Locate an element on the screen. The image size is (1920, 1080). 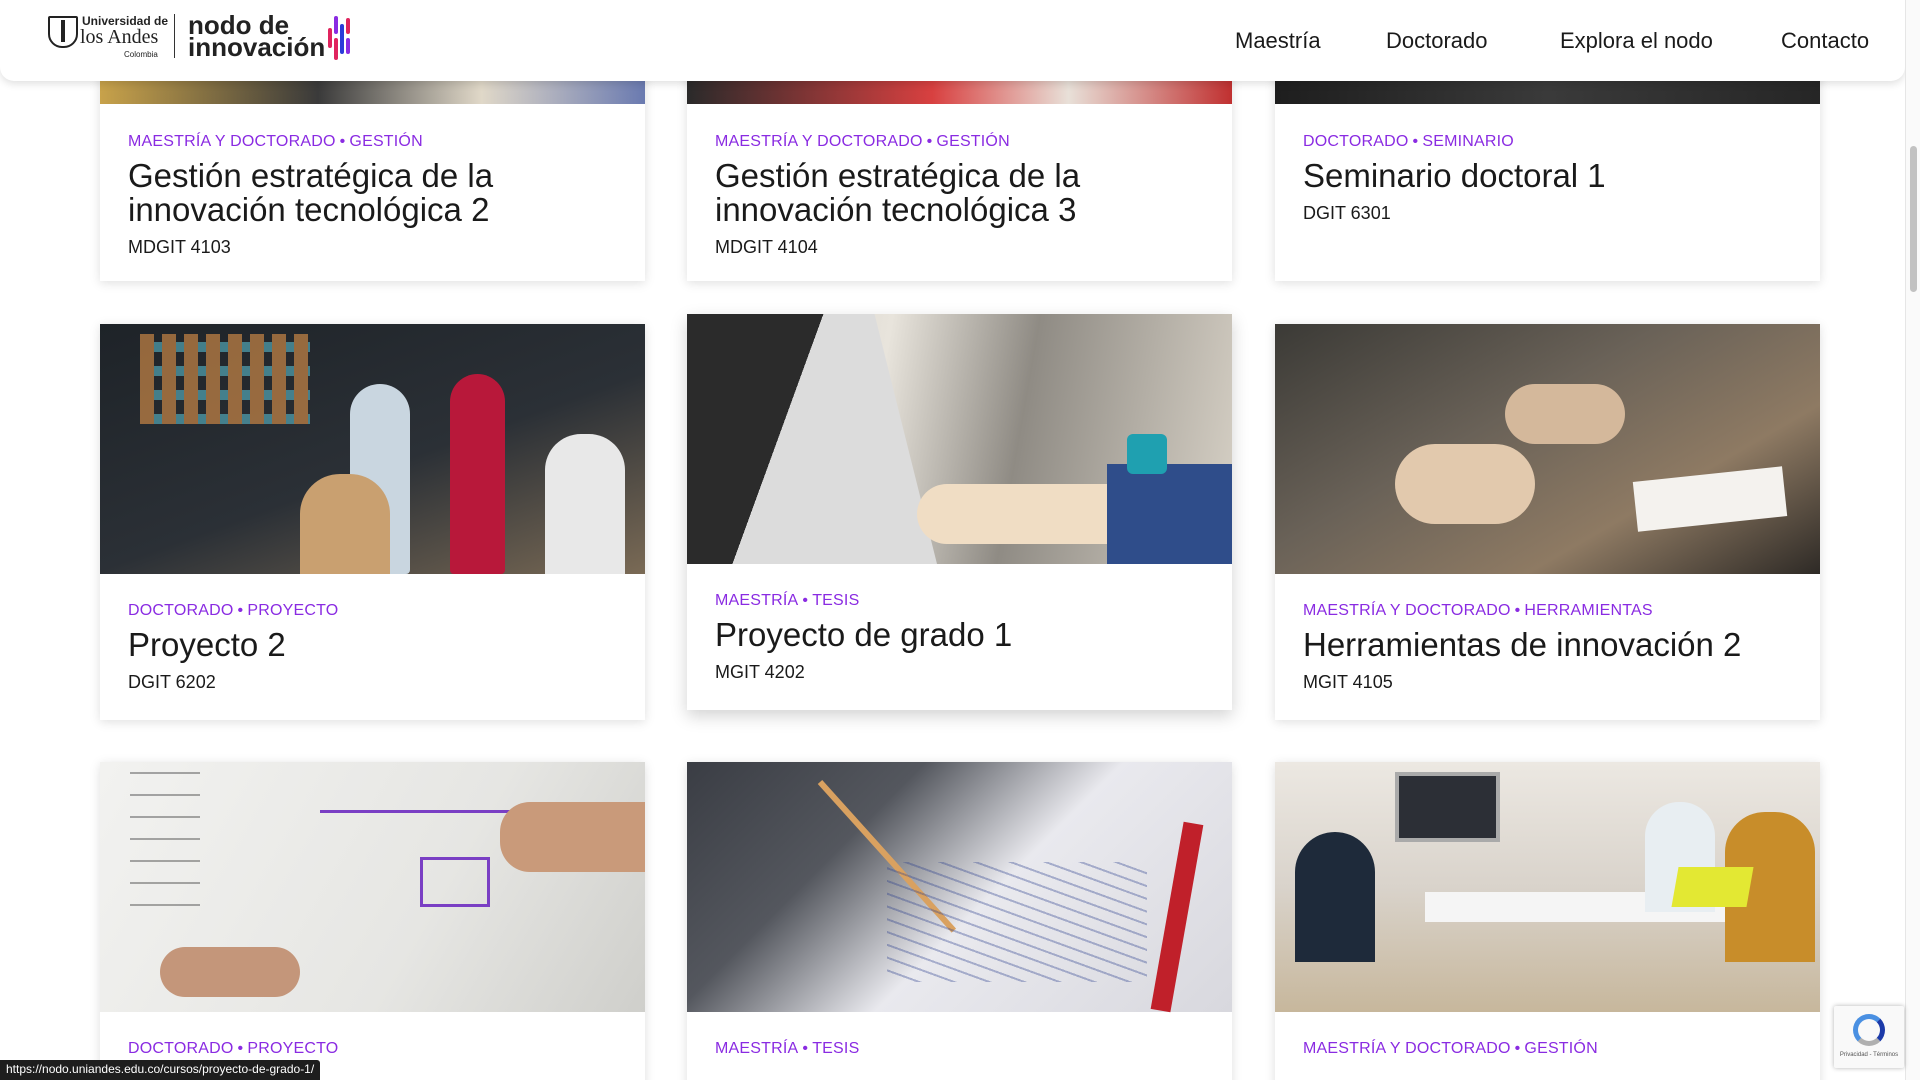
nav-contacto: Contacto is located at coordinates (1825, 41).